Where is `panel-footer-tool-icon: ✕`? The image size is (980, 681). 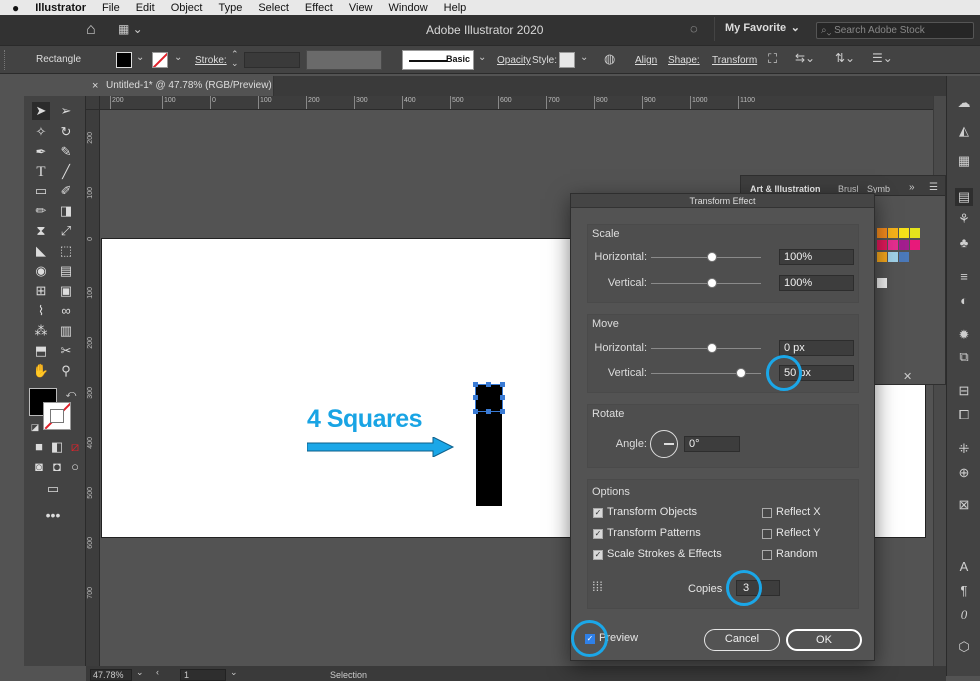 panel-footer-tool-icon: ✕ is located at coordinates (907, 376).